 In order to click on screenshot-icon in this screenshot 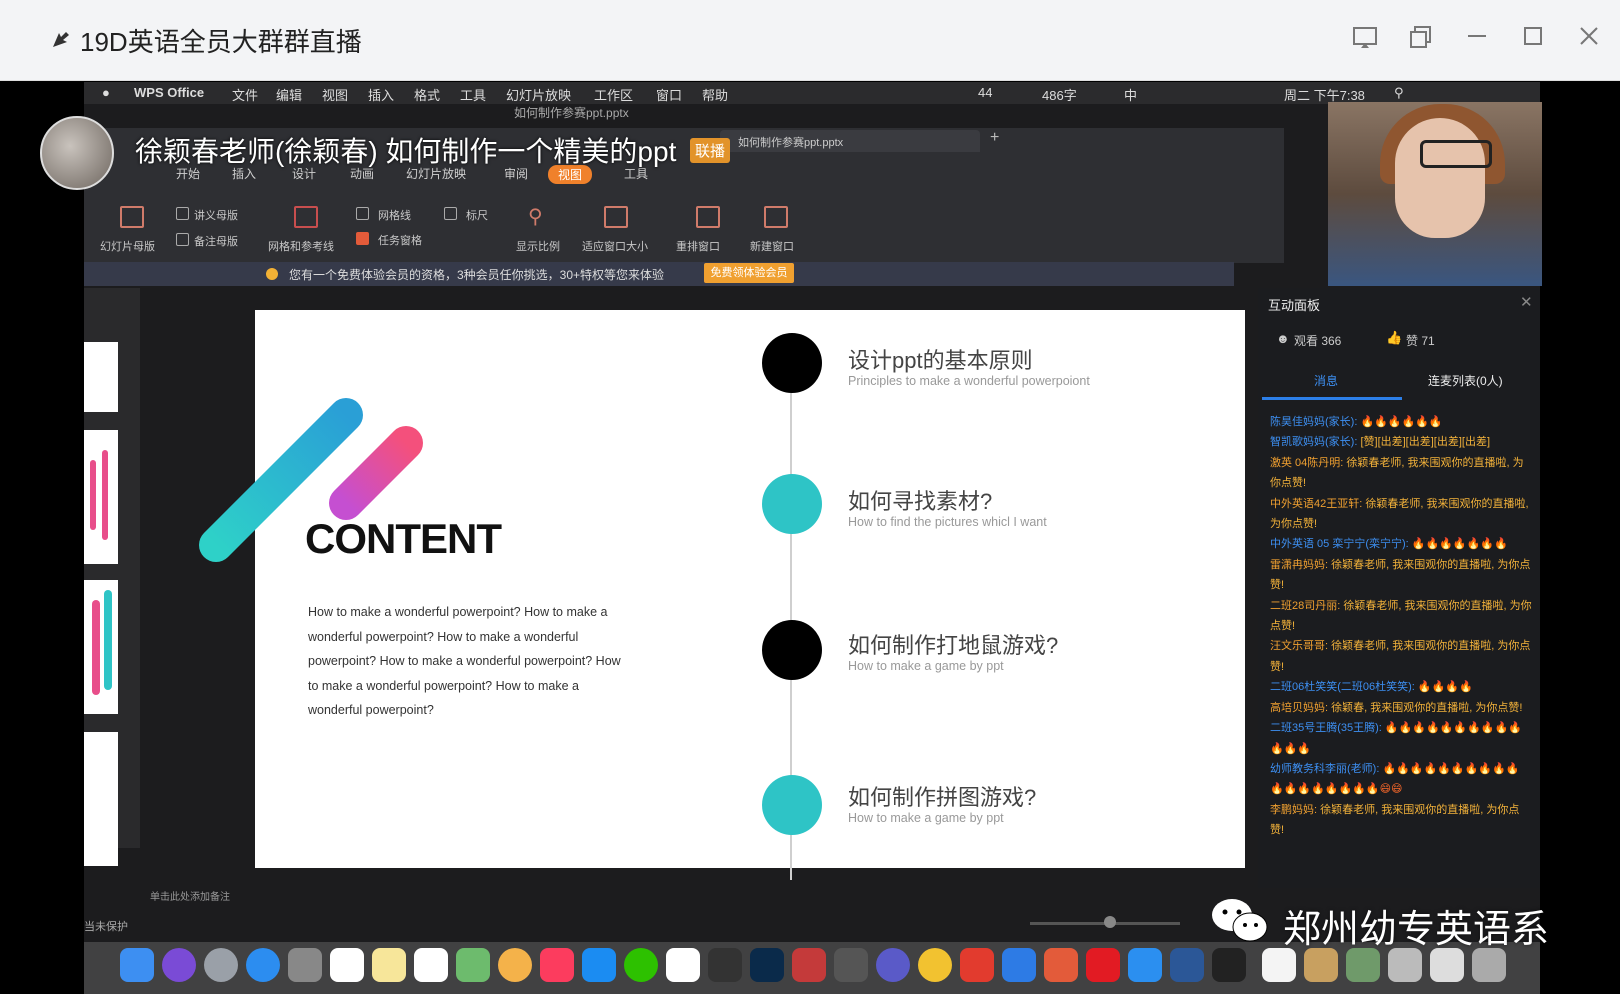, I will do `click(851, 965)`.